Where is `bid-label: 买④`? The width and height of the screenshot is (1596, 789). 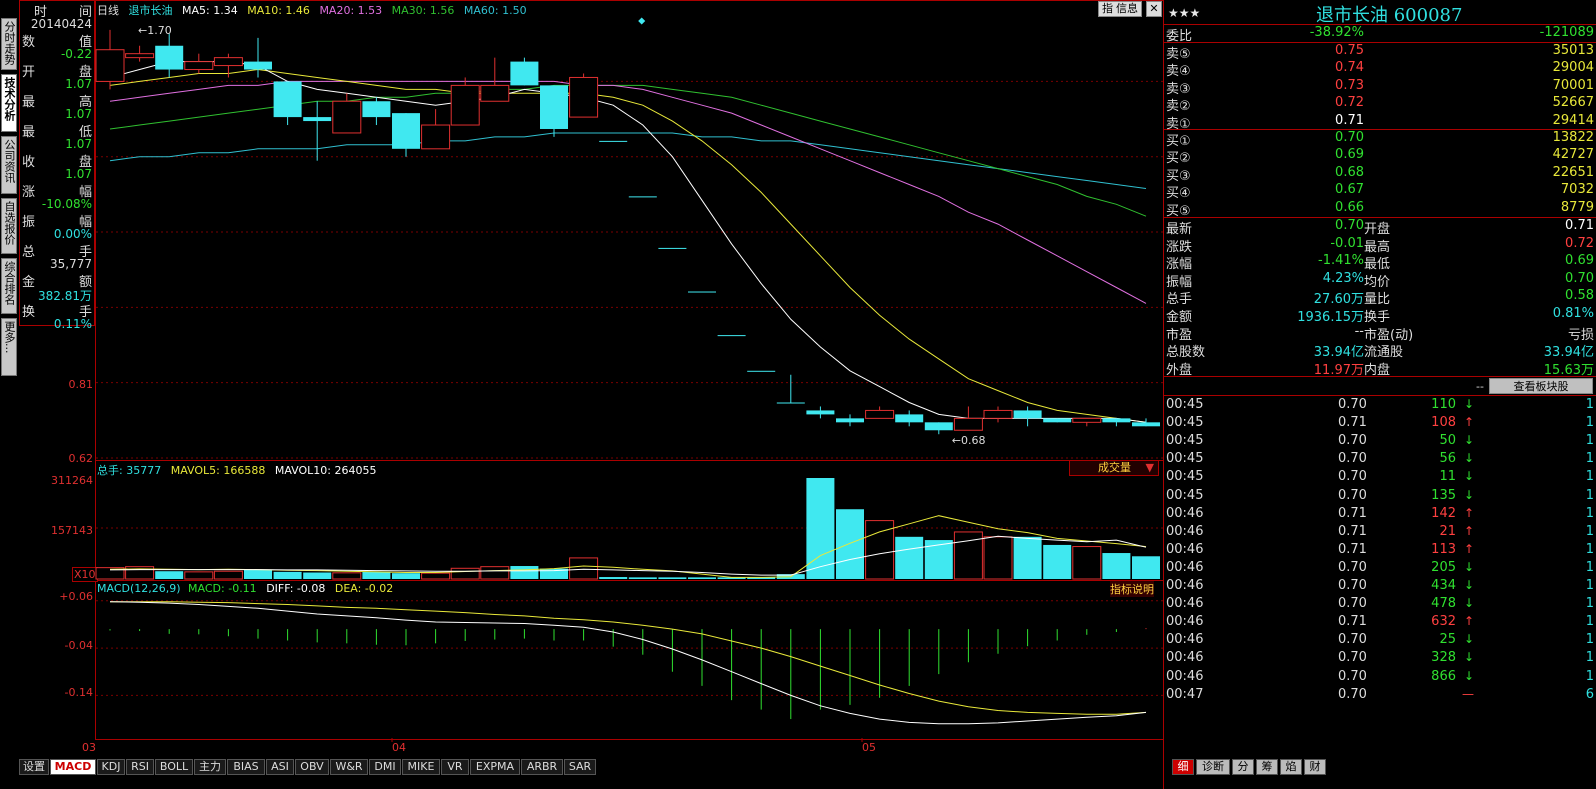 bid-label: 买④ is located at coordinates (1178, 194).